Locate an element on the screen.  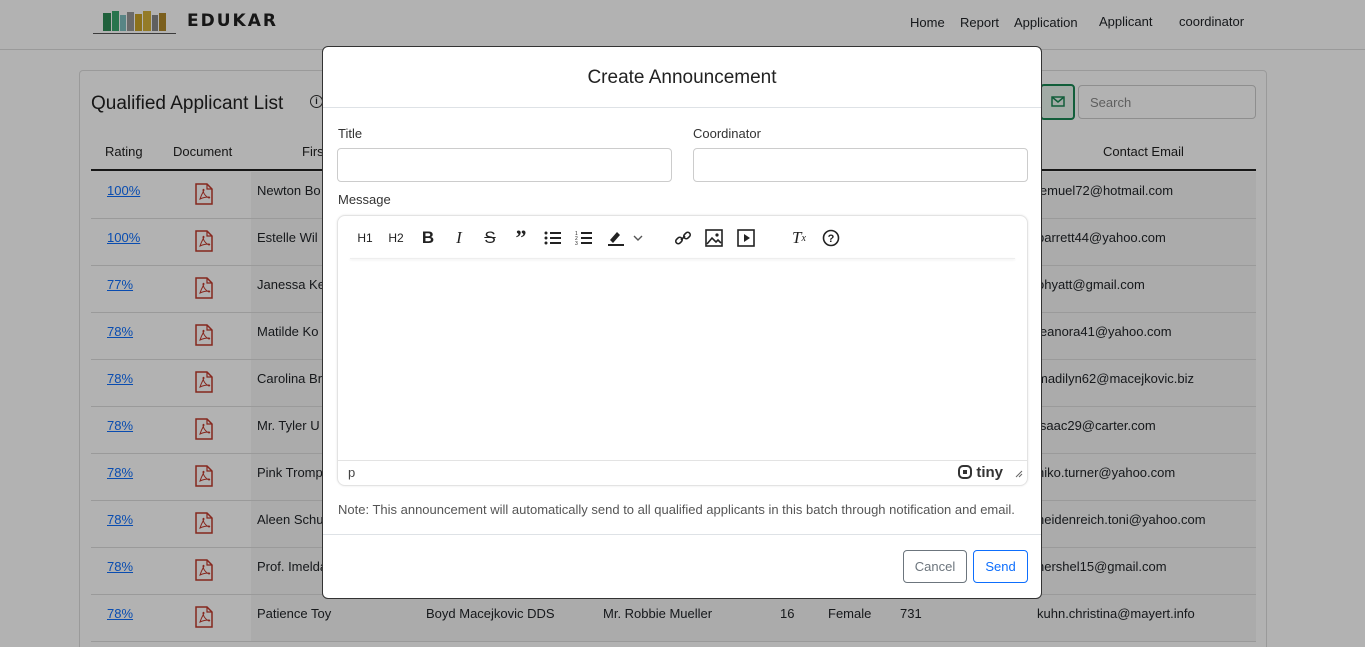
tiny-logo-icon is located at coordinates (965, 472).